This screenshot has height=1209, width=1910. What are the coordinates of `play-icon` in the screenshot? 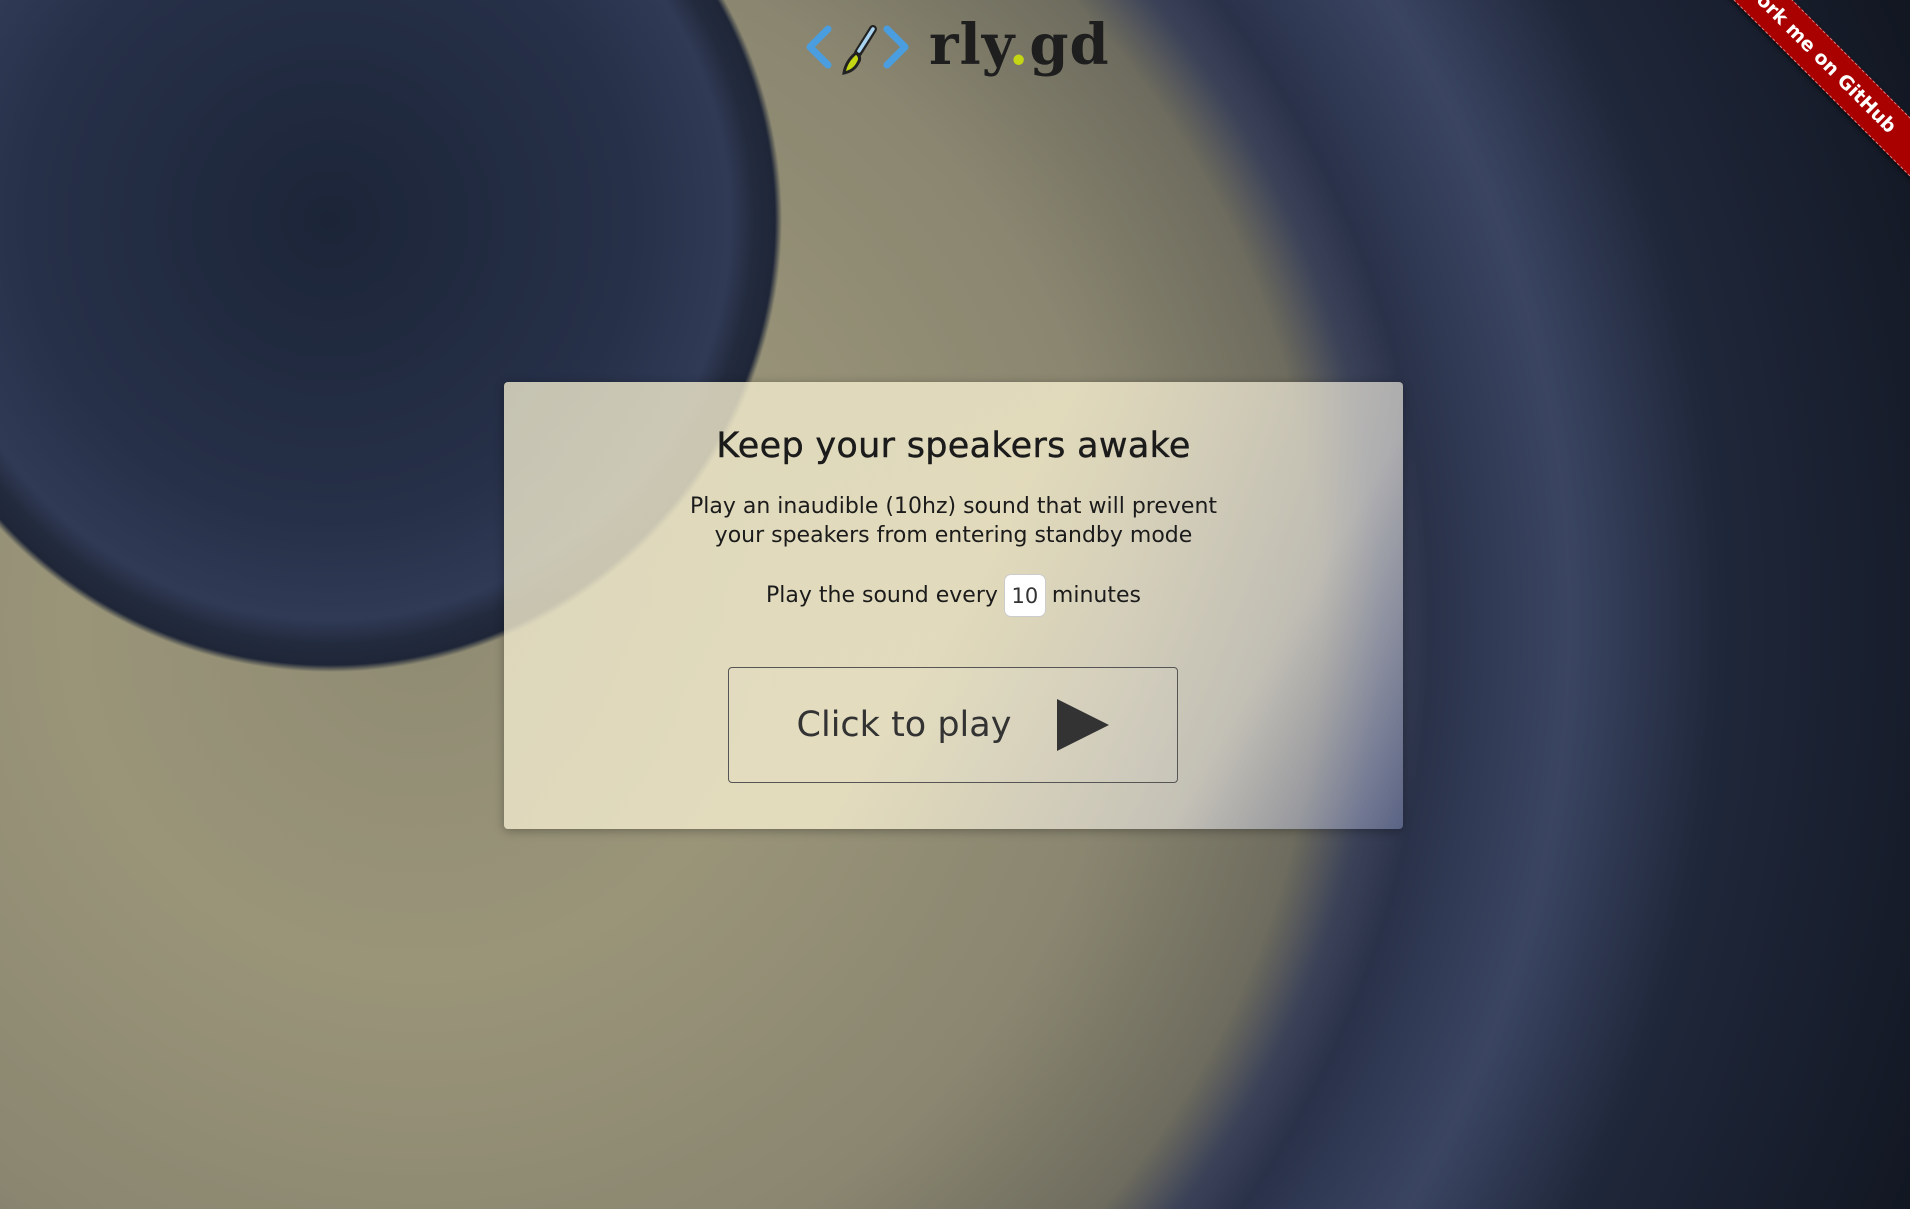 It's located at (1083, 725).